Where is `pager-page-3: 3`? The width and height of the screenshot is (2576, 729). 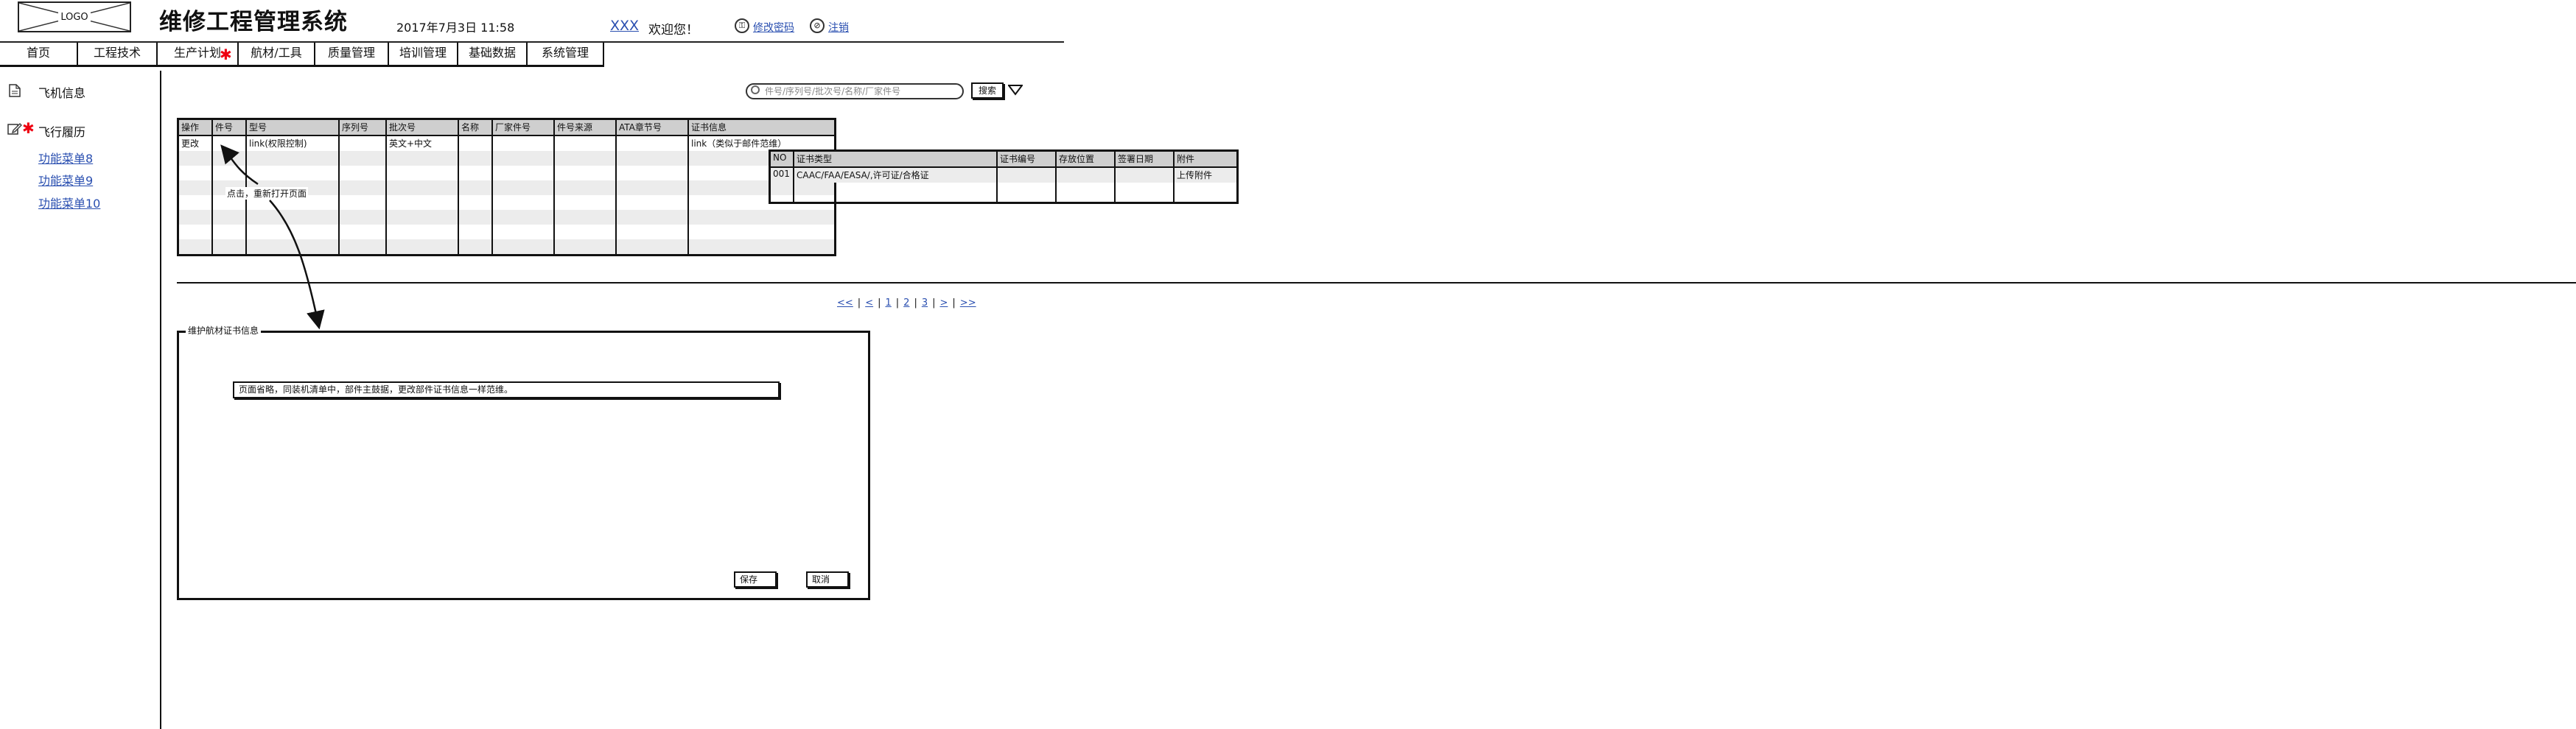
pager-page-3: 3 is located at coordinates (925, 303).